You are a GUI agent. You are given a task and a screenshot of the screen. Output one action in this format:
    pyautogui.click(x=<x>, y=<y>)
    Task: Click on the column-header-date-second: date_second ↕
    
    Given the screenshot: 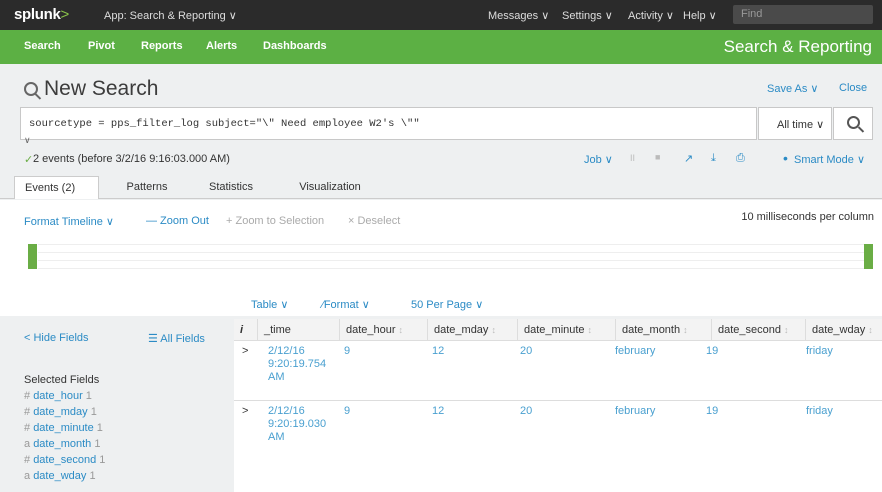 What is the action you would take?
    pyautogui.click(x=759, y=330)
    